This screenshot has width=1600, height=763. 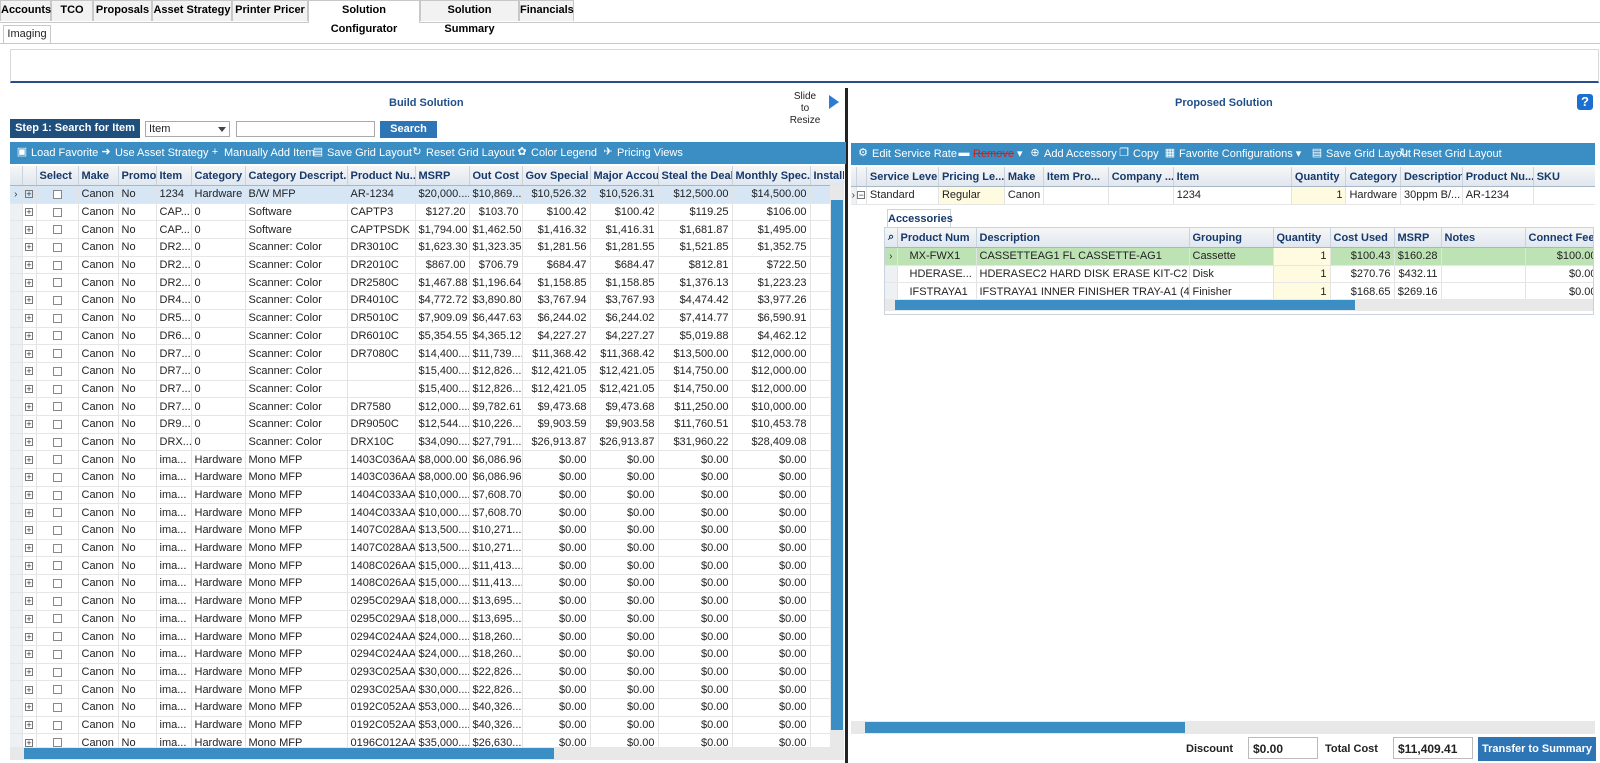 I want to click on acc-cell-cost-used: $100.43, so click(x=1362, y=256).